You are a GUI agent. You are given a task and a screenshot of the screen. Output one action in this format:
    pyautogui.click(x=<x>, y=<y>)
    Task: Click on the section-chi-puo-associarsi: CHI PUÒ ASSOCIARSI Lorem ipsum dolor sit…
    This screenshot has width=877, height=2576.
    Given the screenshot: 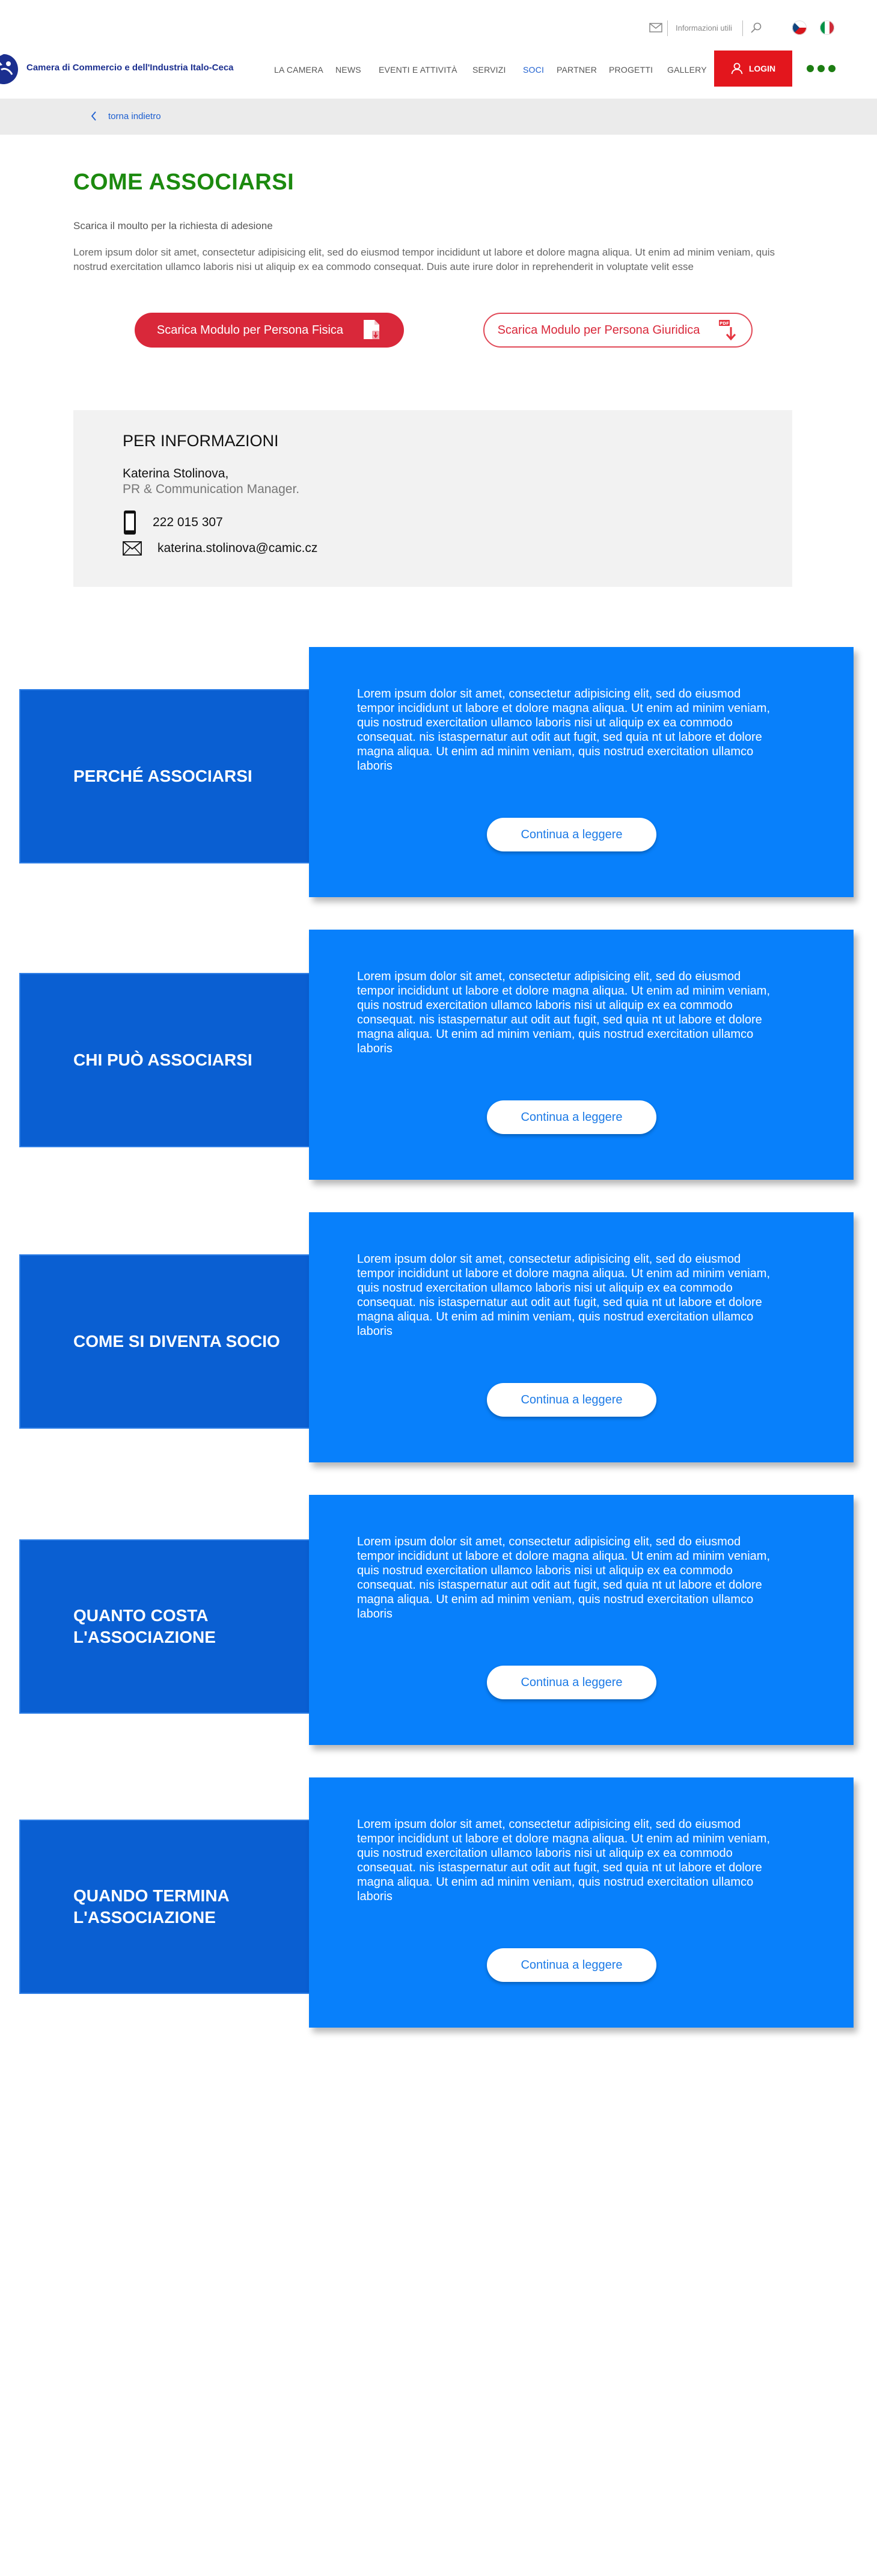 What is the action you would take?
    pyautogui.click(x=438, y=1056)
    